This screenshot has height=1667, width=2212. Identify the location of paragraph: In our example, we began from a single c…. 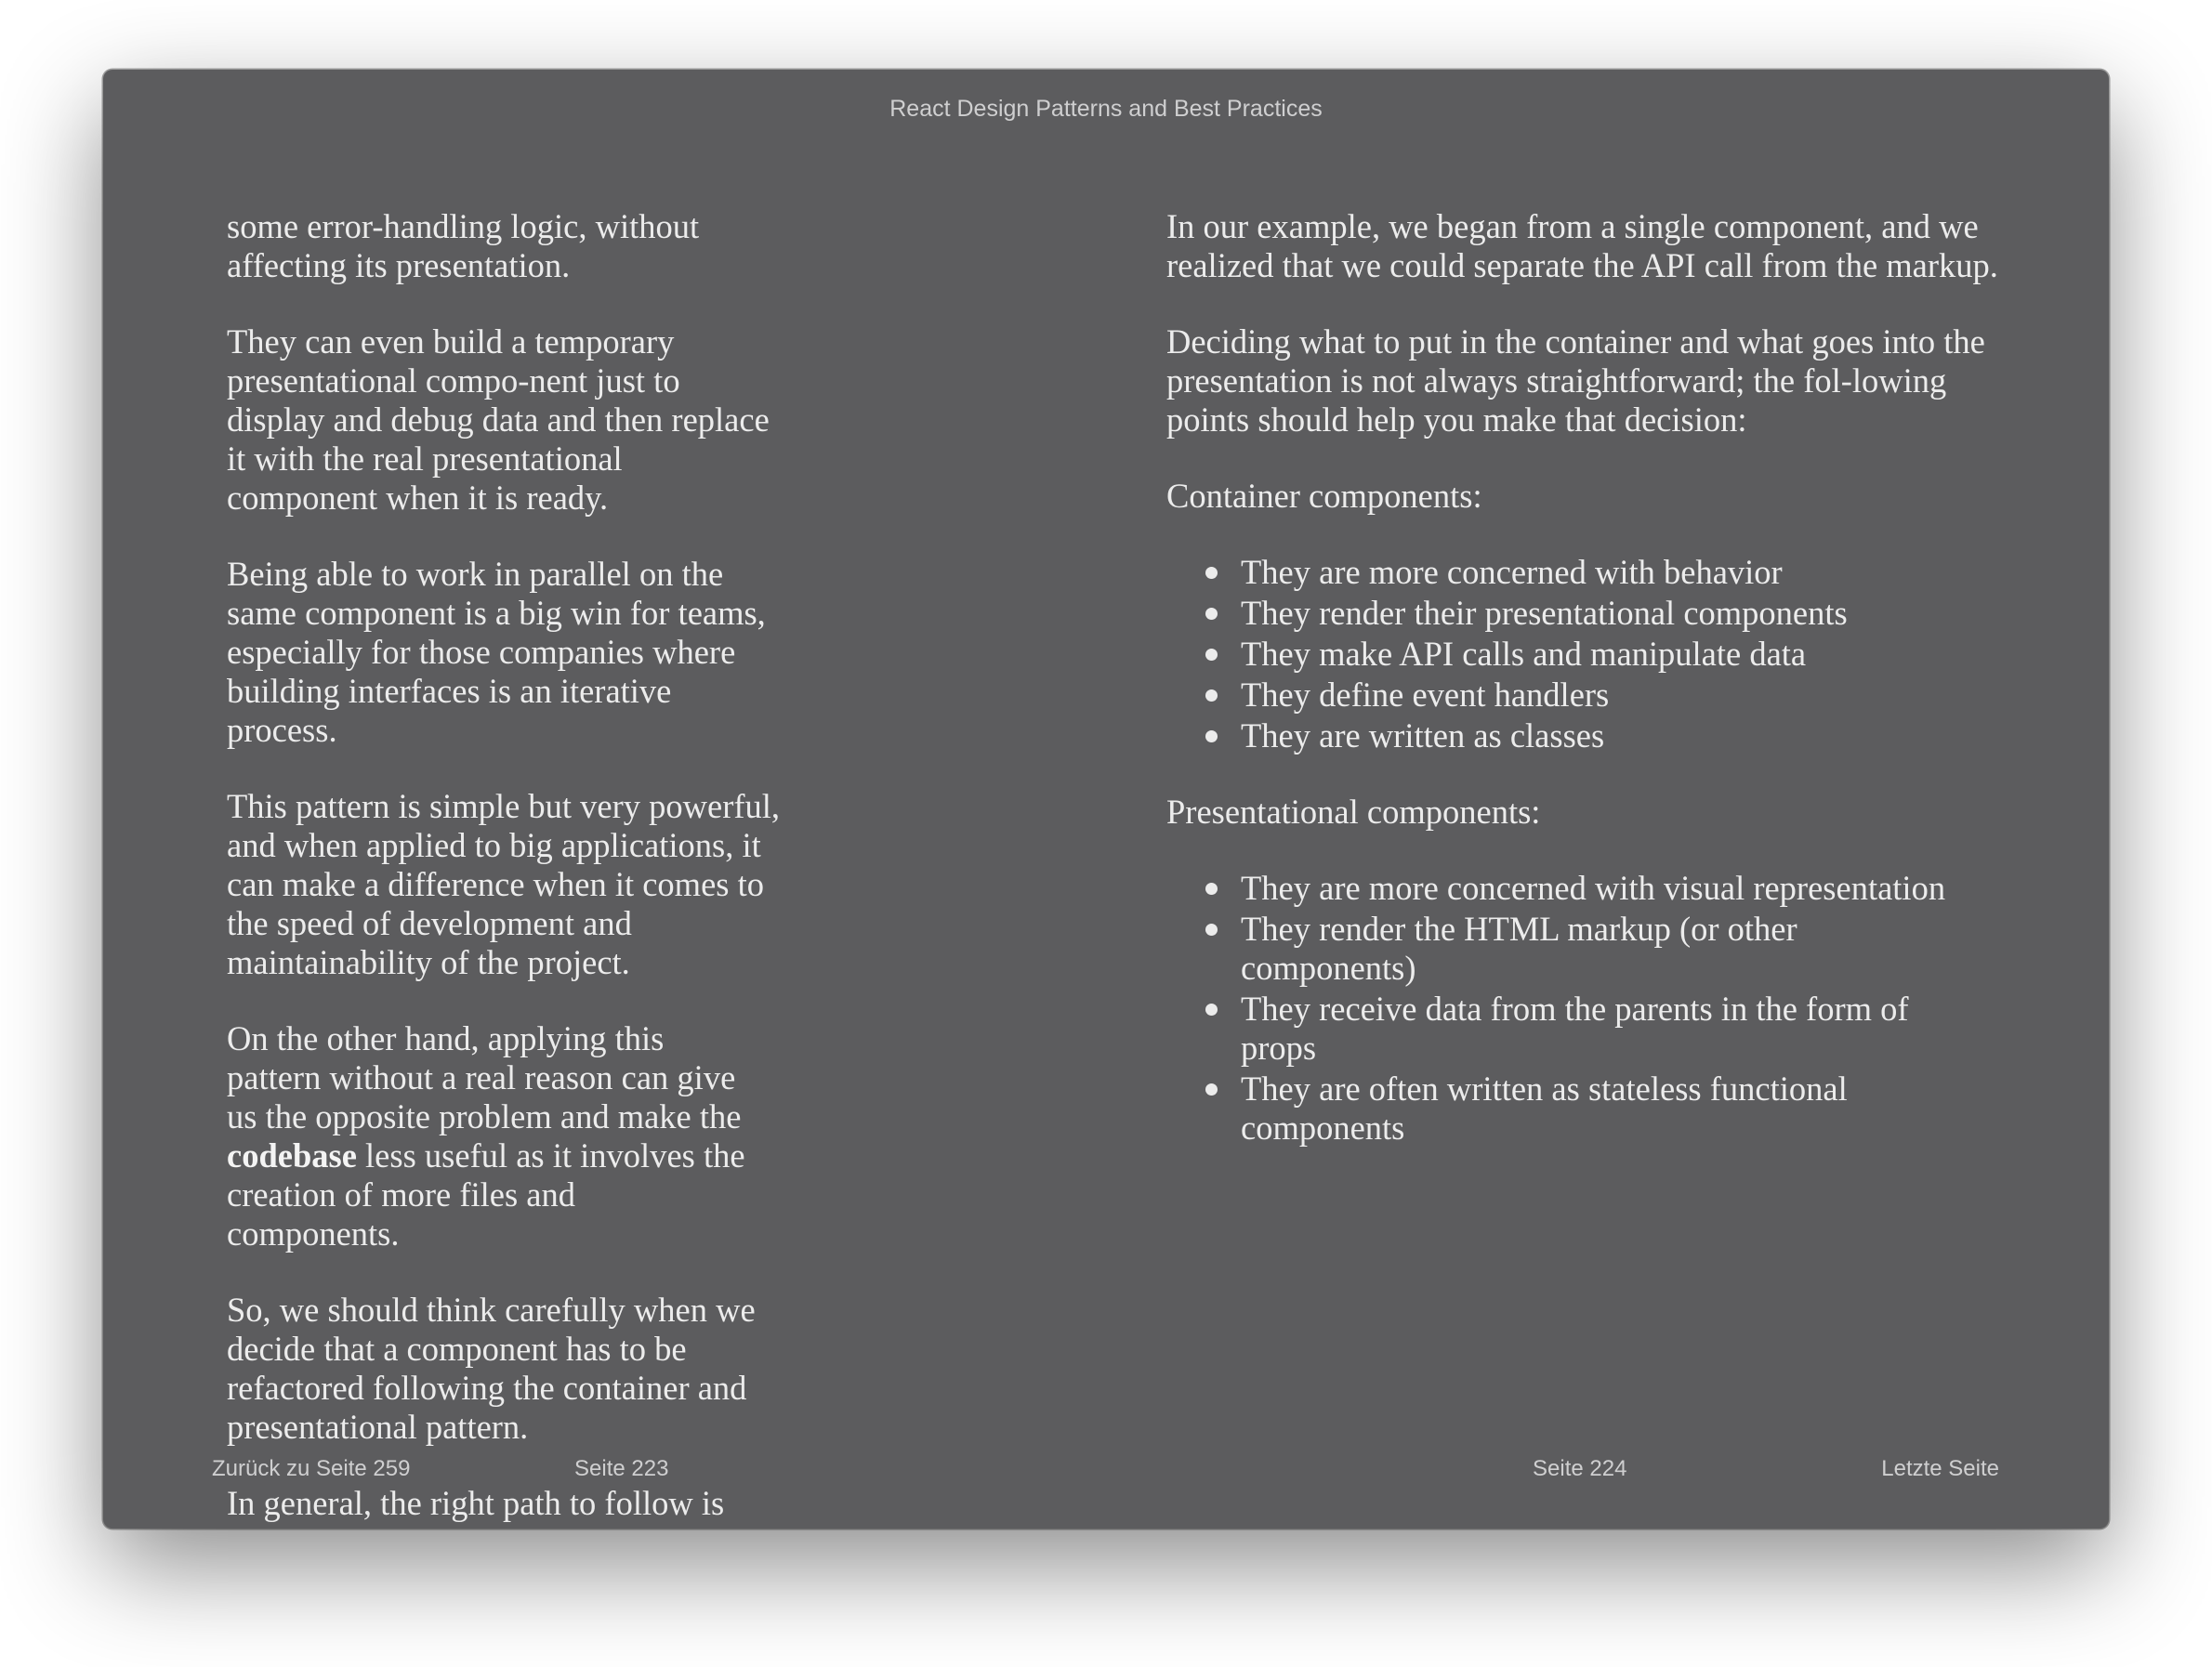
(1582, 245).